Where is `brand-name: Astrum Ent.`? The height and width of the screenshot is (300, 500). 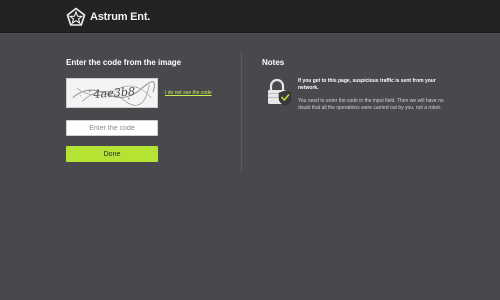
brand-name: Astrum Ent. is located at coordinates (120, 17).